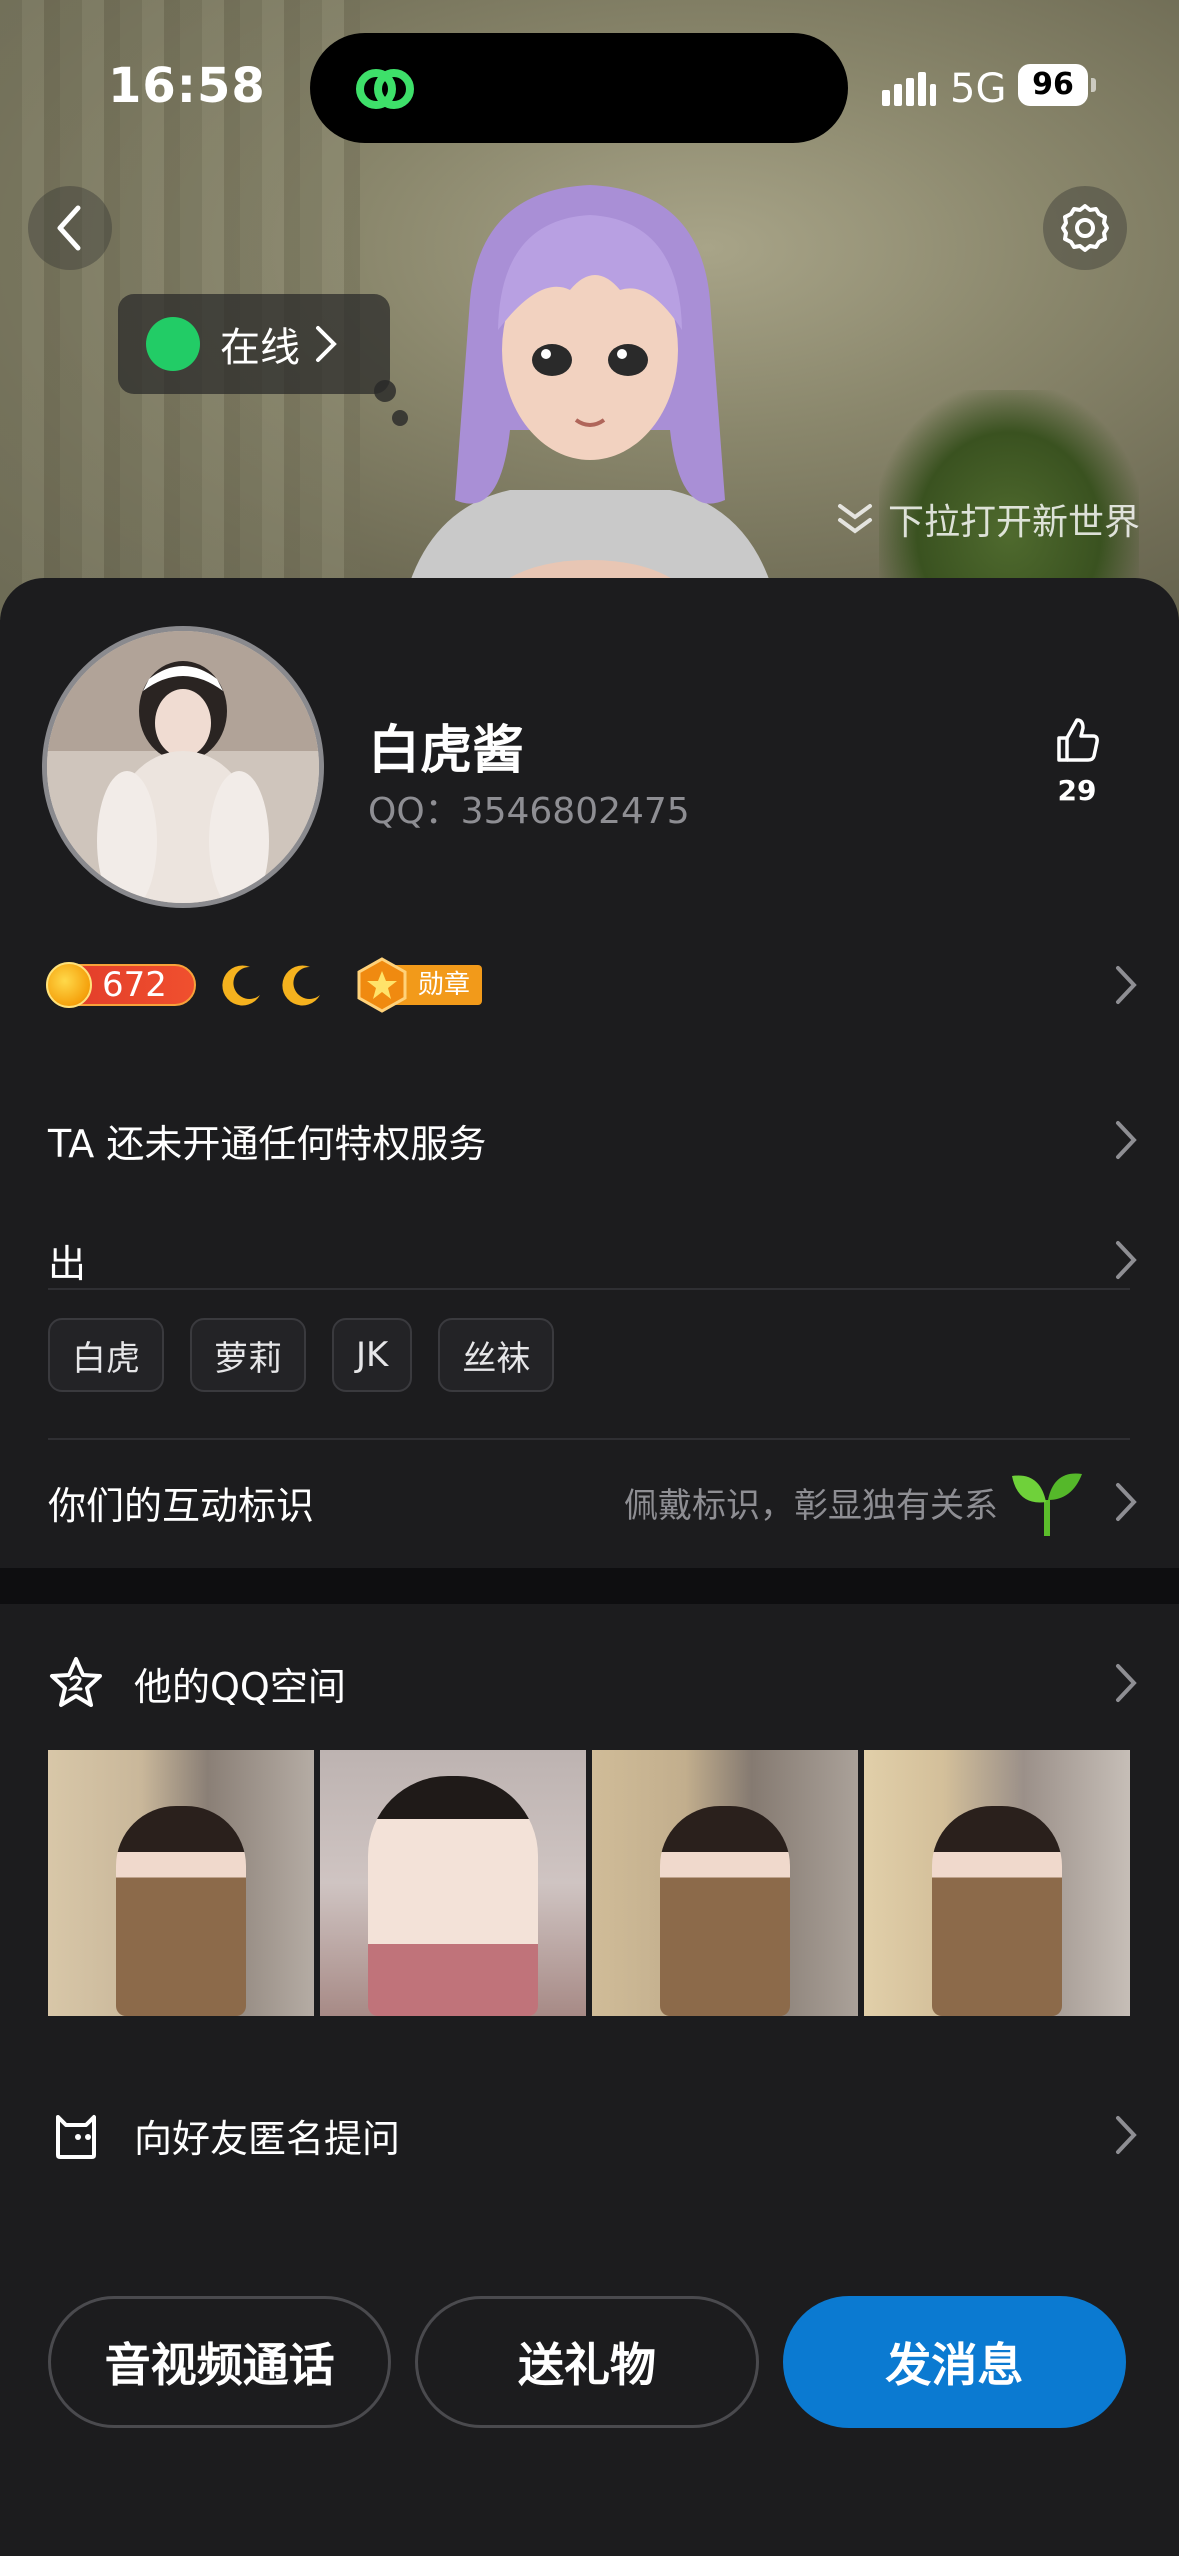  I want to click on chevron-left-icon, so click(69, 228).